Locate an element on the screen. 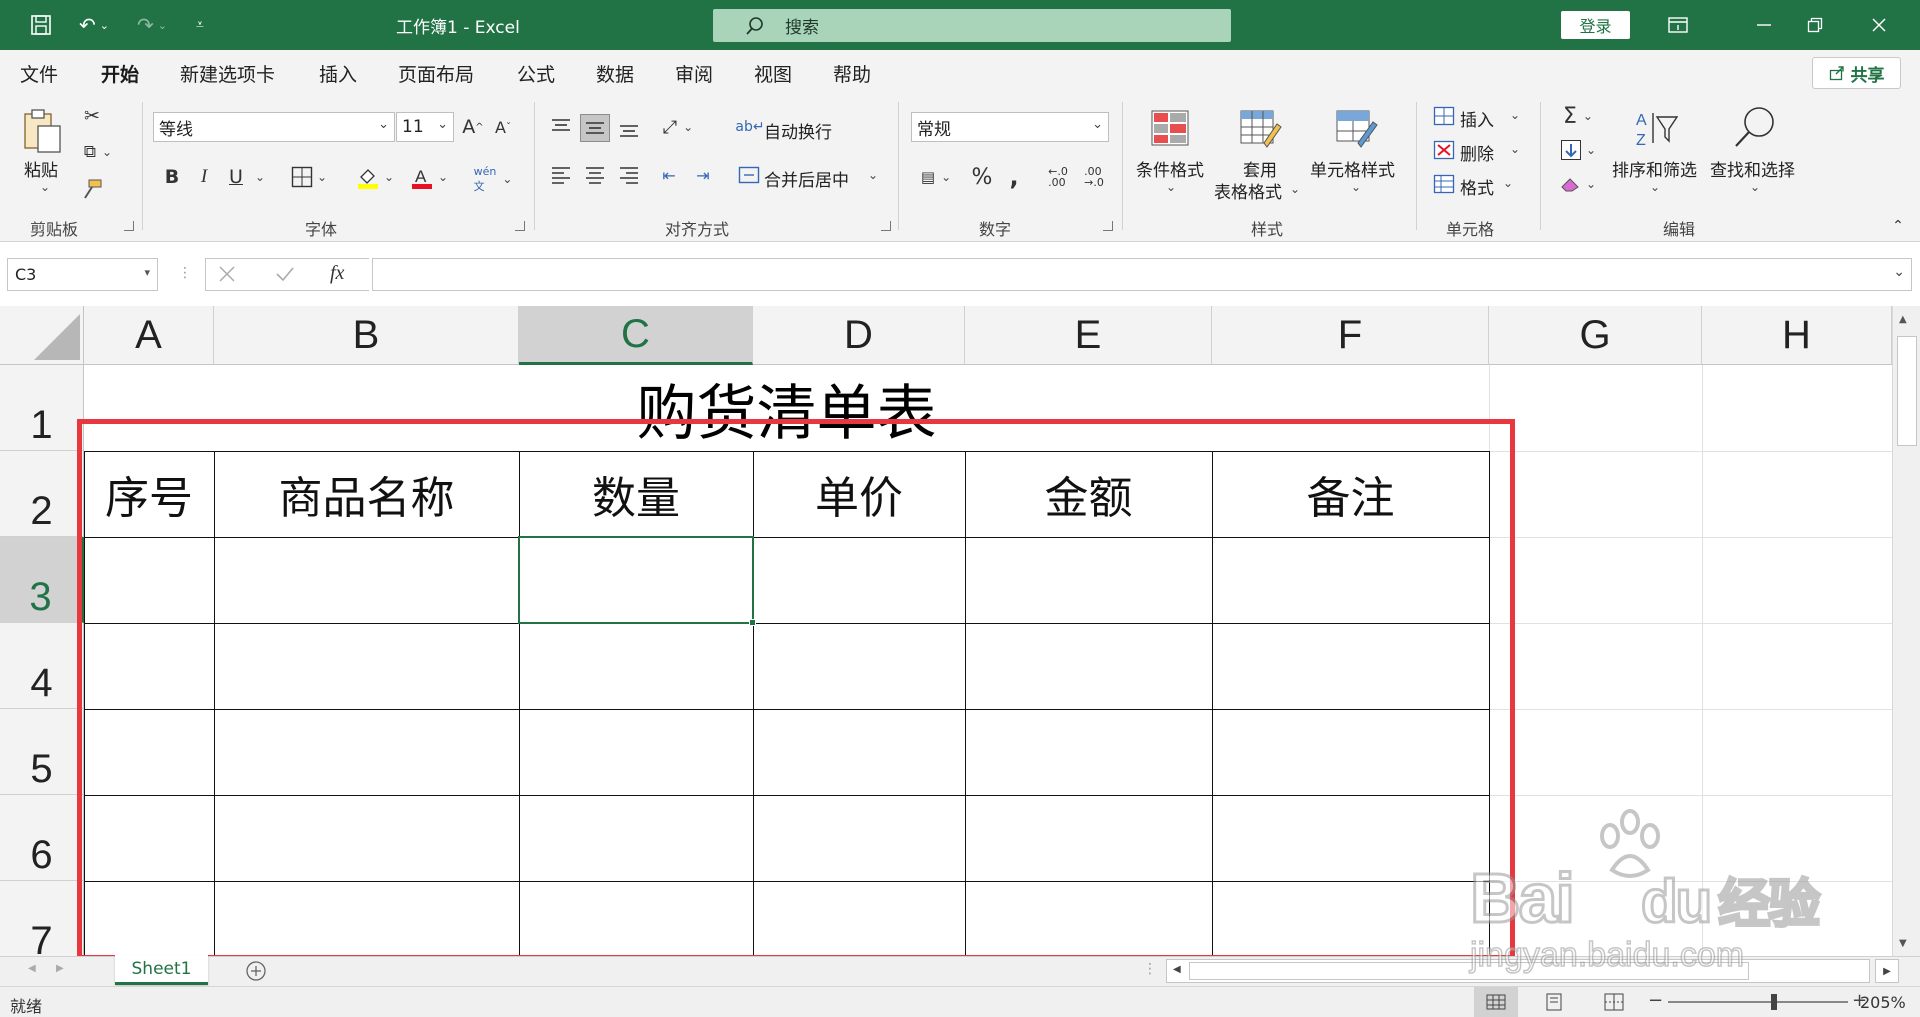 The height and width of the screenshot is (1017, 1920). format-as-table-label-2: 表格格式 is located at coordinates (1248, 190).